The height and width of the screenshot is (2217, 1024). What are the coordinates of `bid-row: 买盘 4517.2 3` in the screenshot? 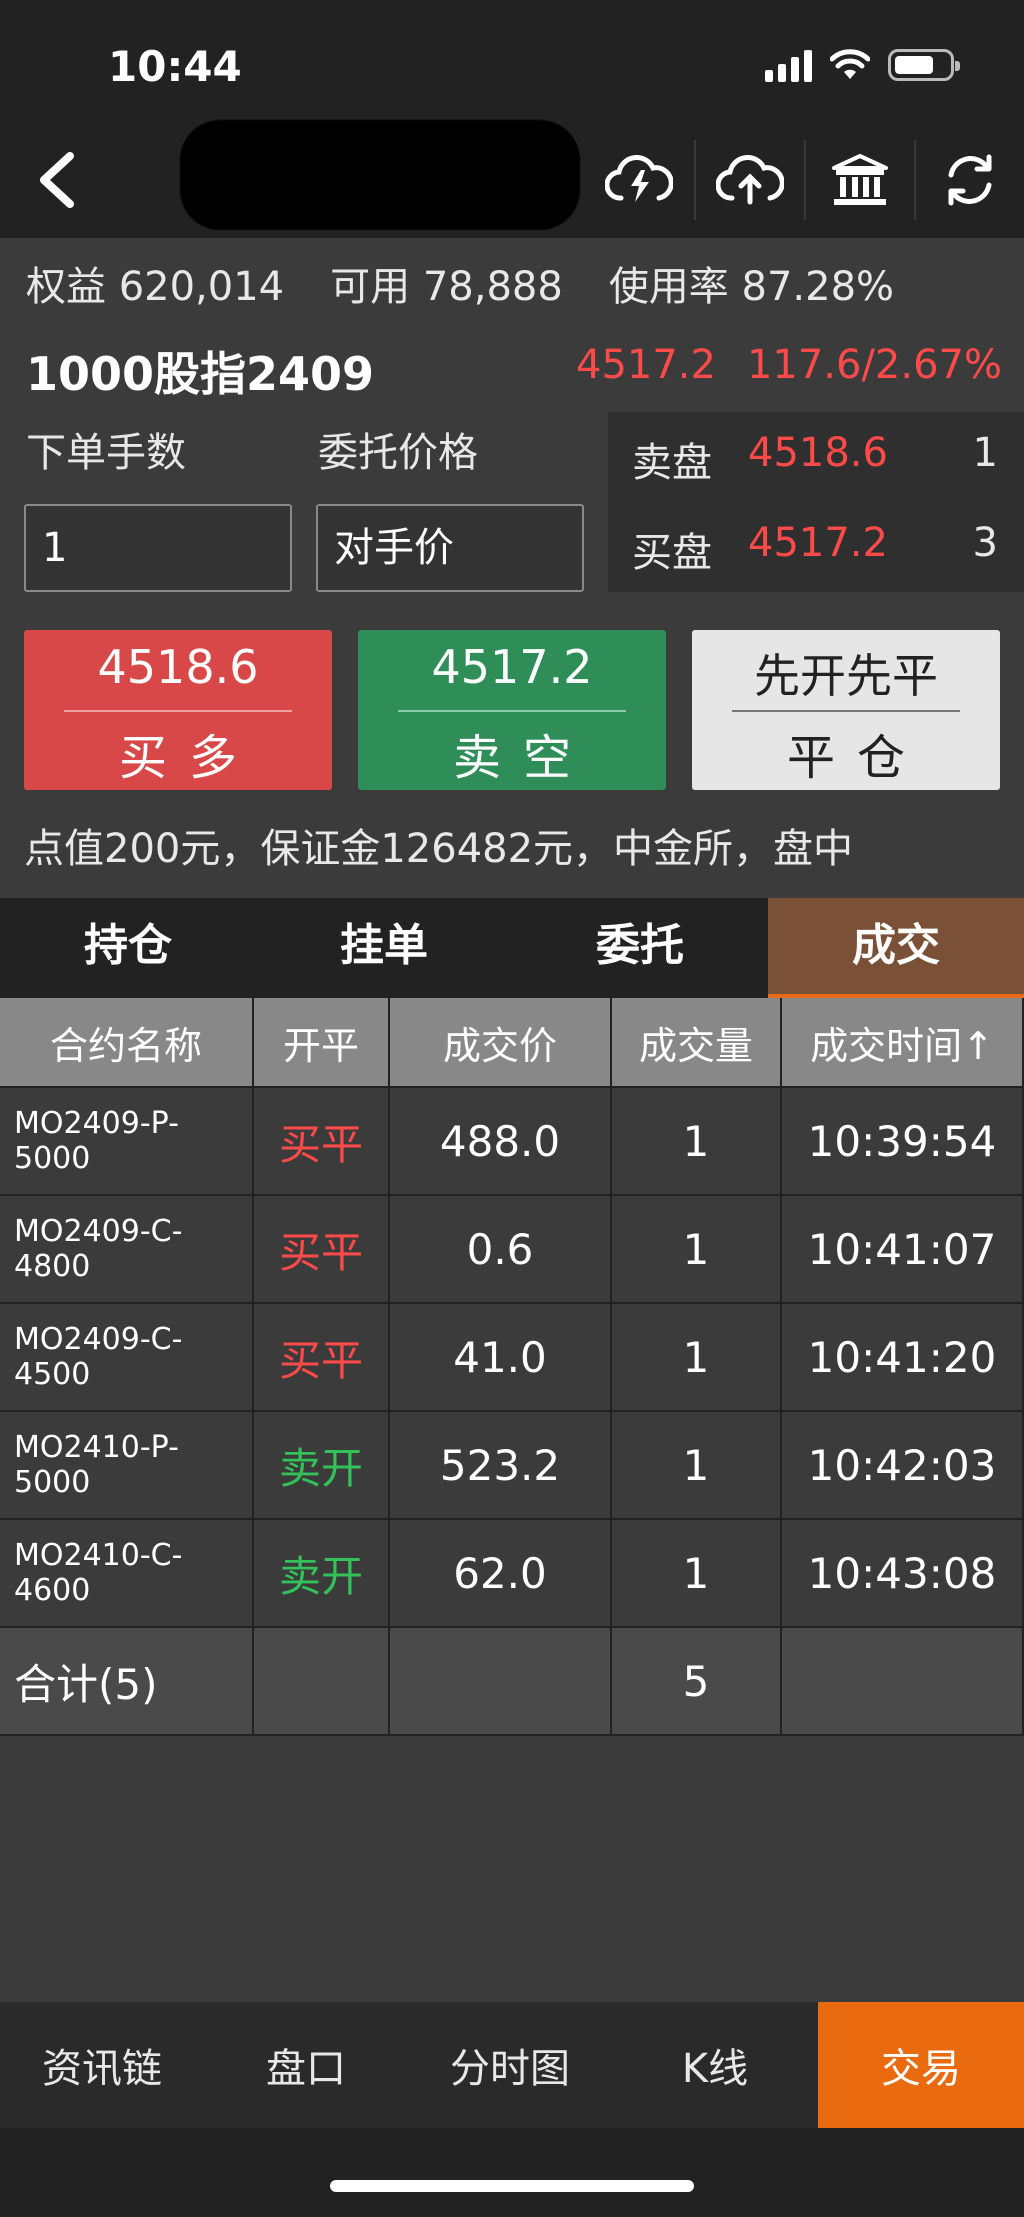 It's located at (816, 547).